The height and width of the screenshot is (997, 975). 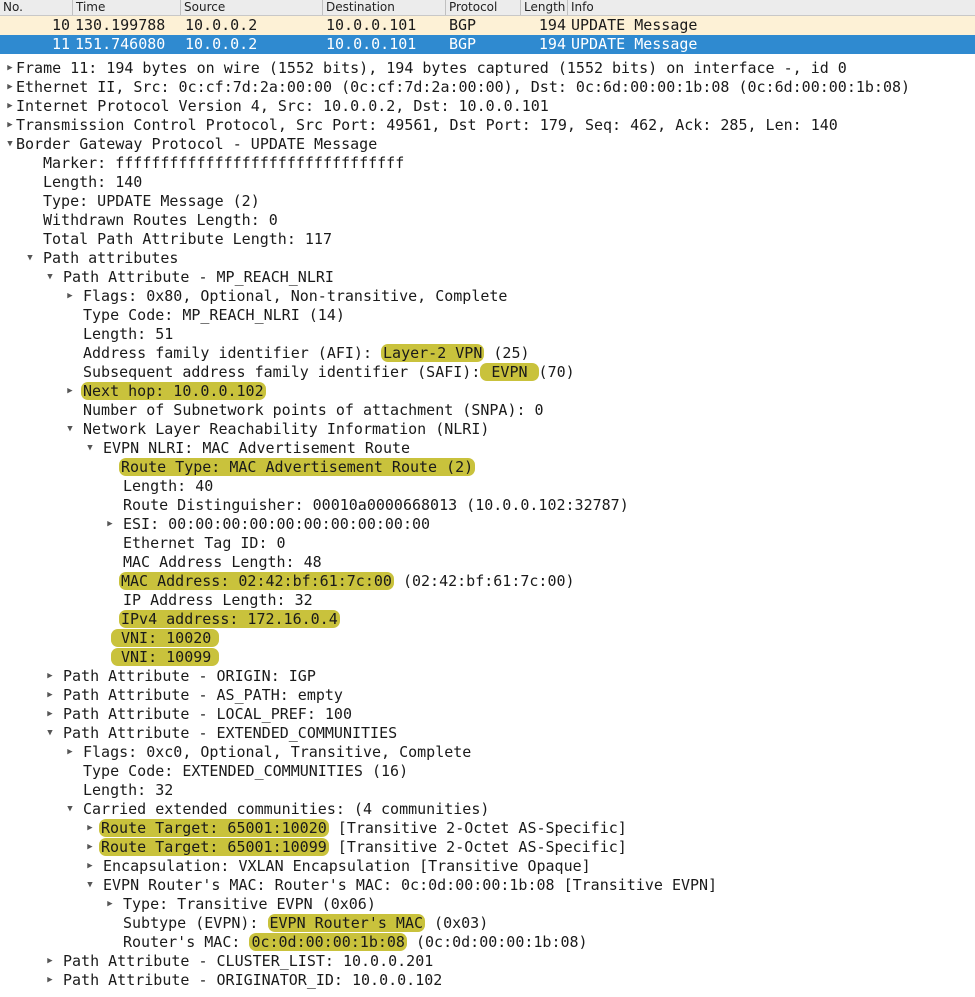 What do you see at coordinates (487, 277) in the screenshot?
I see `tree-node-mp-reach-nlri: ▼ Path Attribute - MP_REACH_NLRI` at bounding box center [487, 277].